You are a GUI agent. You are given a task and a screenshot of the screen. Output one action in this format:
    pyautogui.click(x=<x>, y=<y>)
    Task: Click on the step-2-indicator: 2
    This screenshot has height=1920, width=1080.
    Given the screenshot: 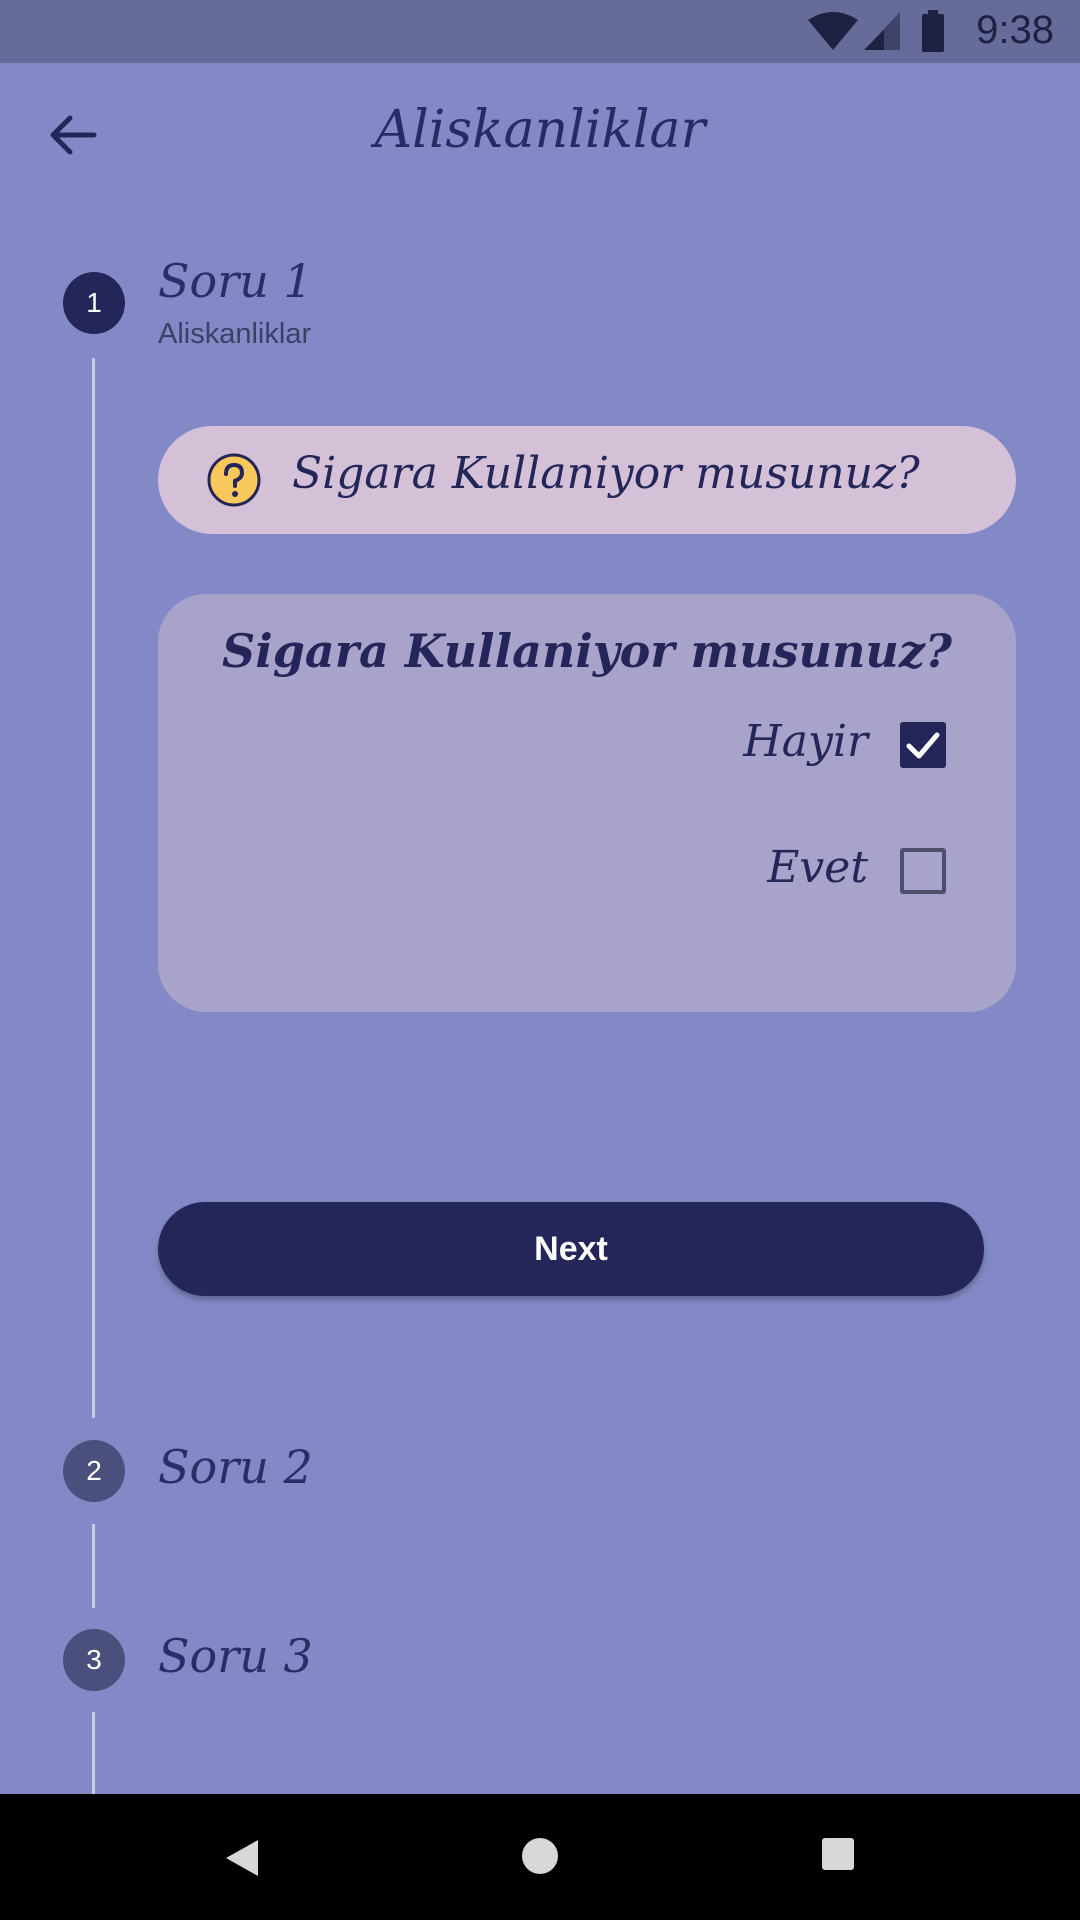 What is the action you would take?
    pyautogui.click(x=94, y=1471)
    